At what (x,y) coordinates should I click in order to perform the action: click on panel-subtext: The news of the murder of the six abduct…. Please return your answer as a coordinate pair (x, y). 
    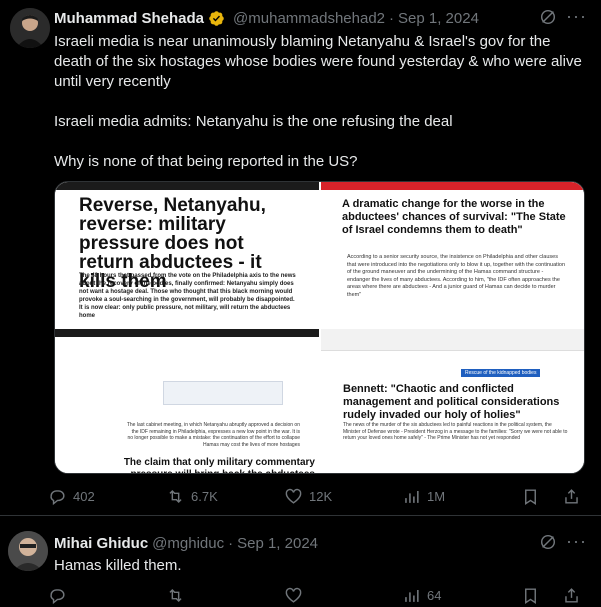
    Looking at the image, I should click on (455, 431).